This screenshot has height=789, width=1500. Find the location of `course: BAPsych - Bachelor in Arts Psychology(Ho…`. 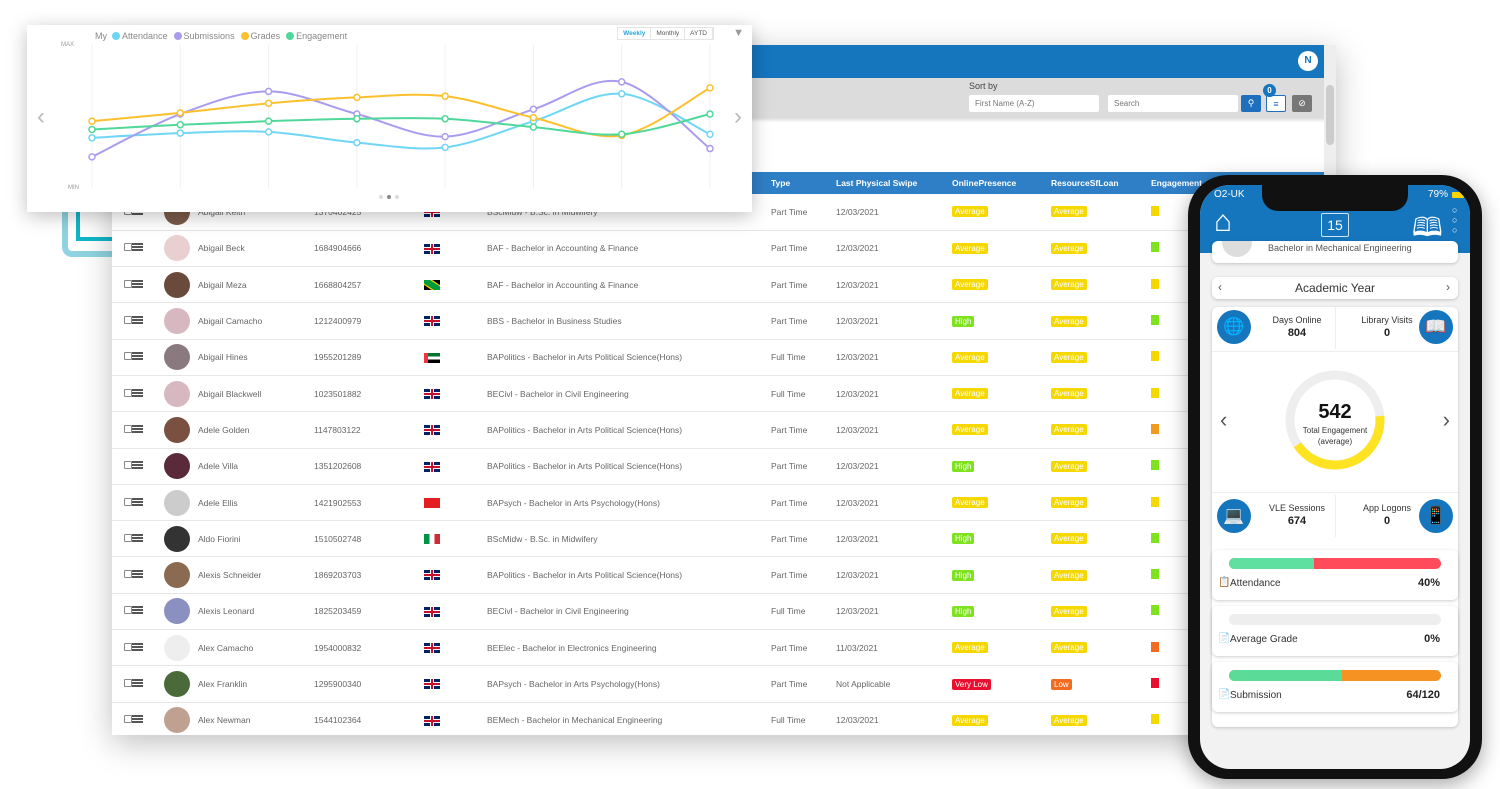

course: BAPsych - Bachelor in Arts Psychology(Ho… is located at coordinates (629, 503).